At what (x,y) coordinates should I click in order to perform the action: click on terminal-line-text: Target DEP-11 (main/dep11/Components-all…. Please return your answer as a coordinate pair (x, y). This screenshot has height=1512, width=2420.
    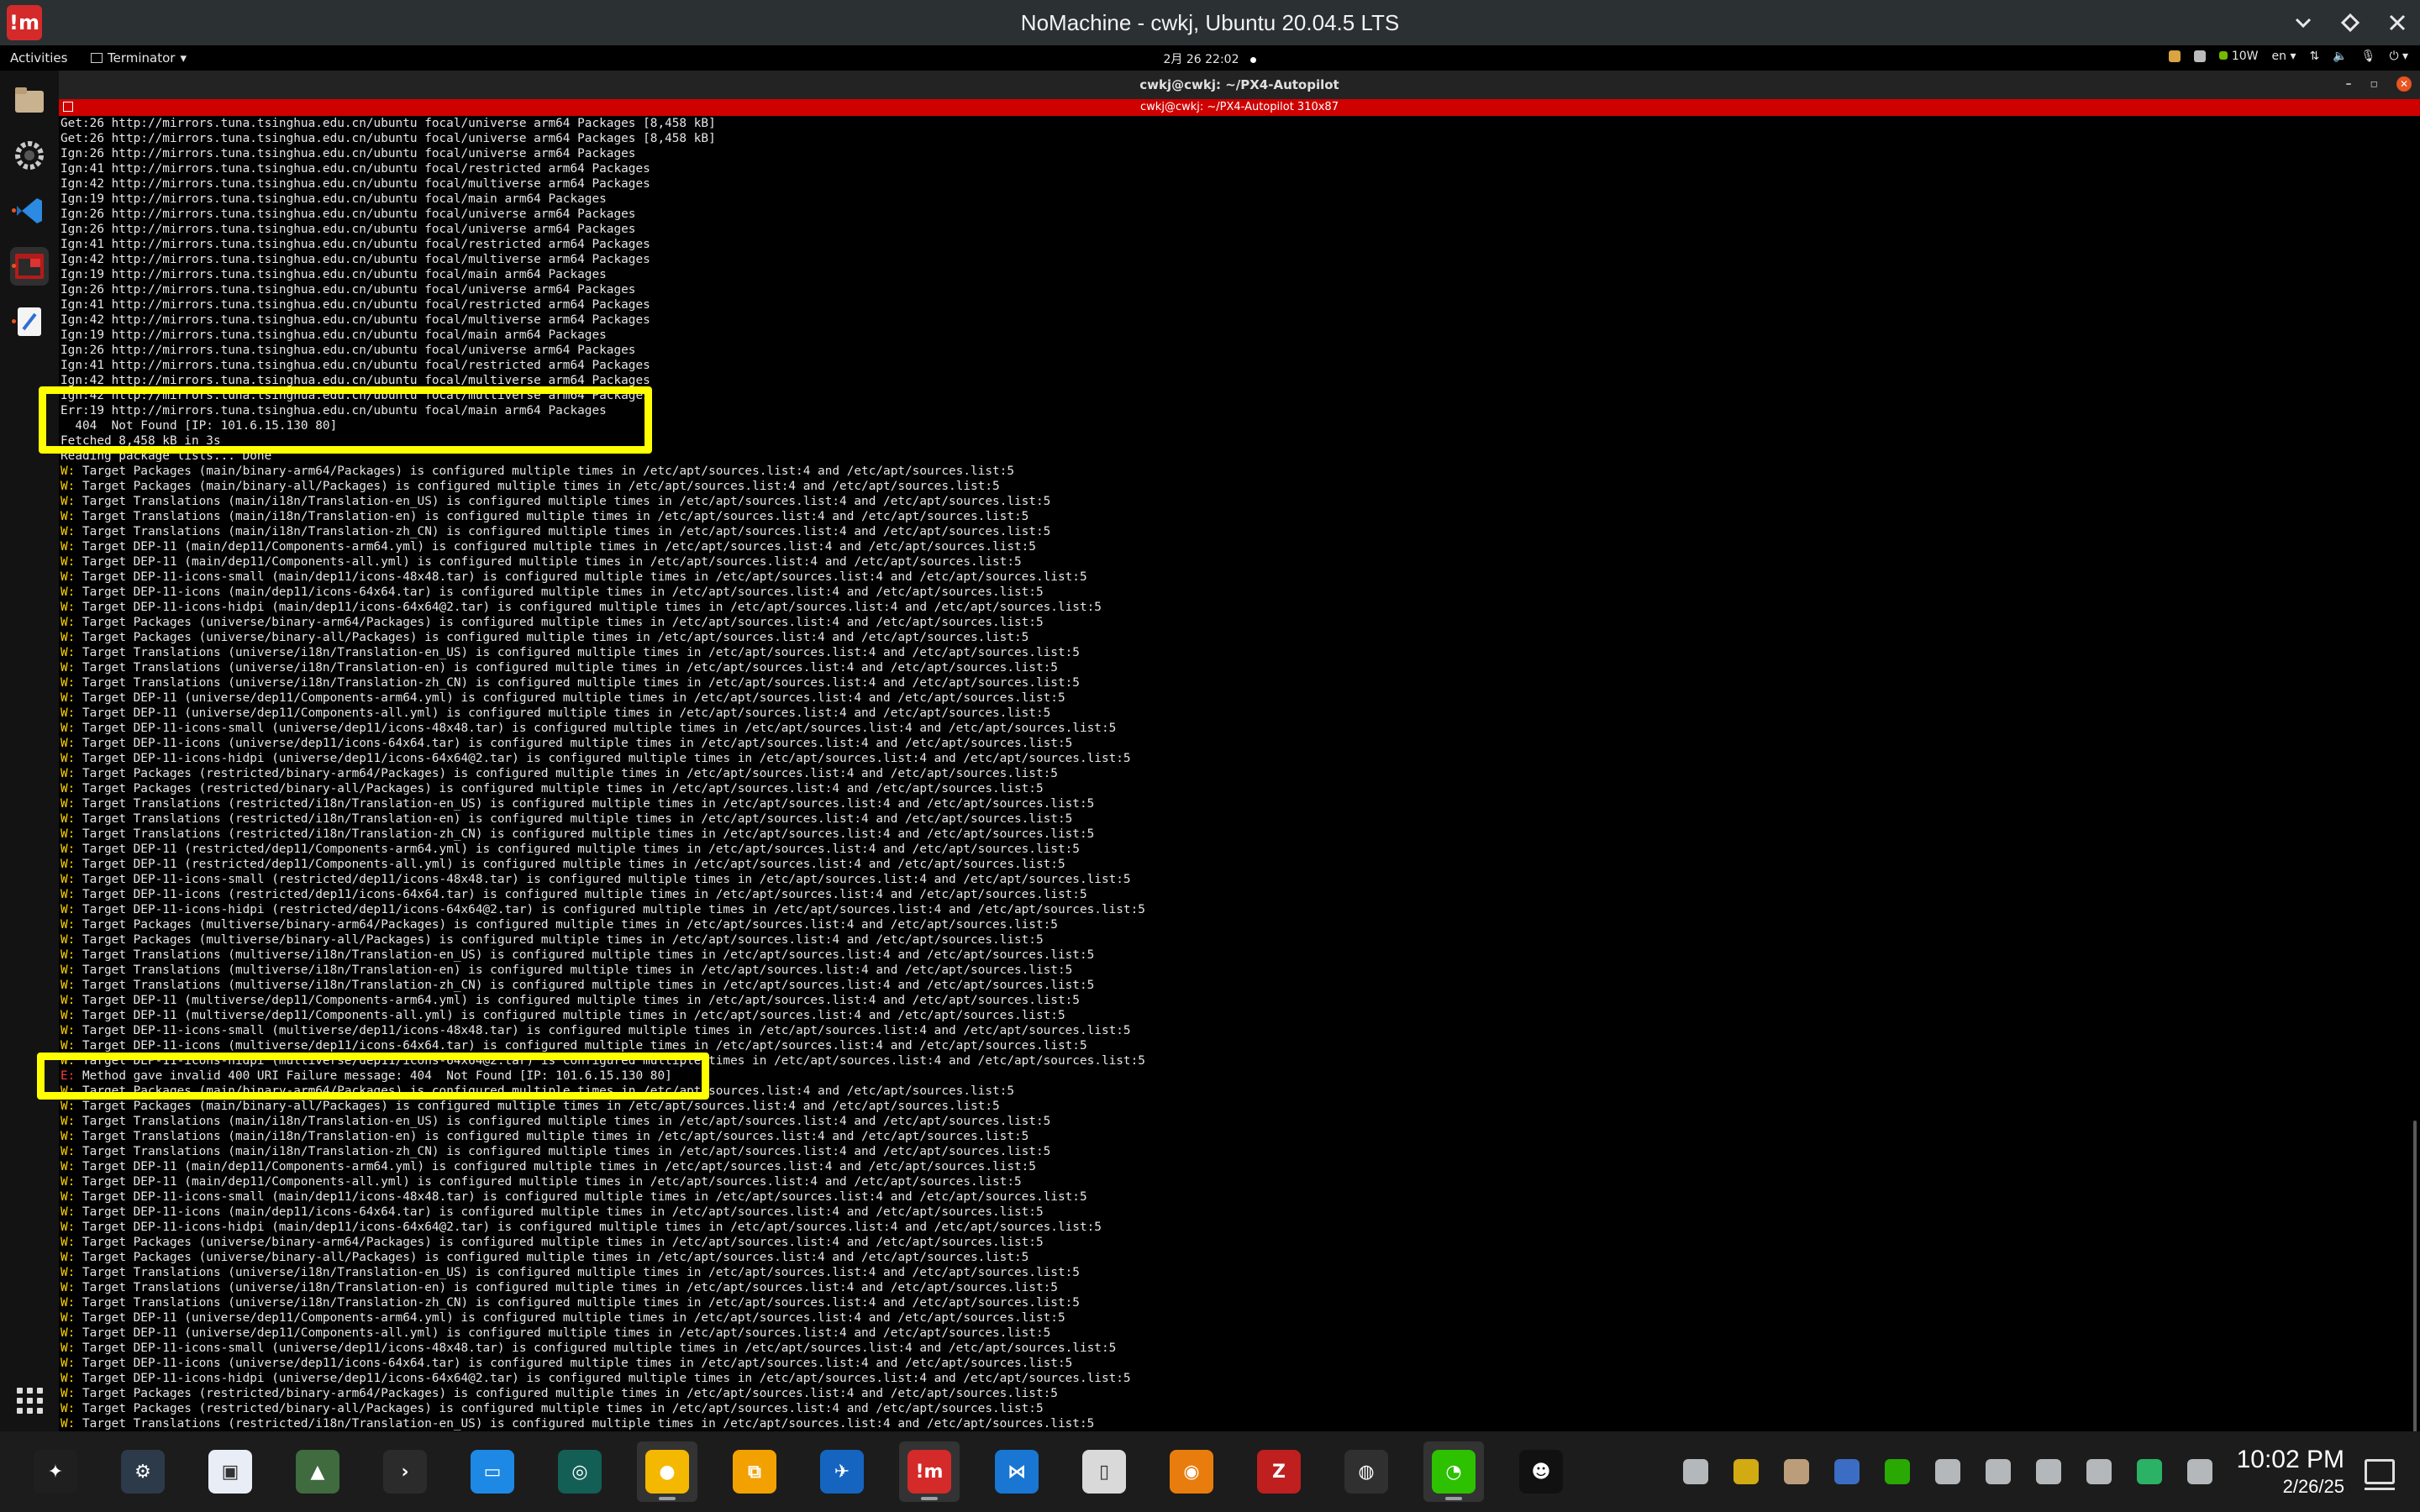
    Looking at the image, I should click on (552, 562).